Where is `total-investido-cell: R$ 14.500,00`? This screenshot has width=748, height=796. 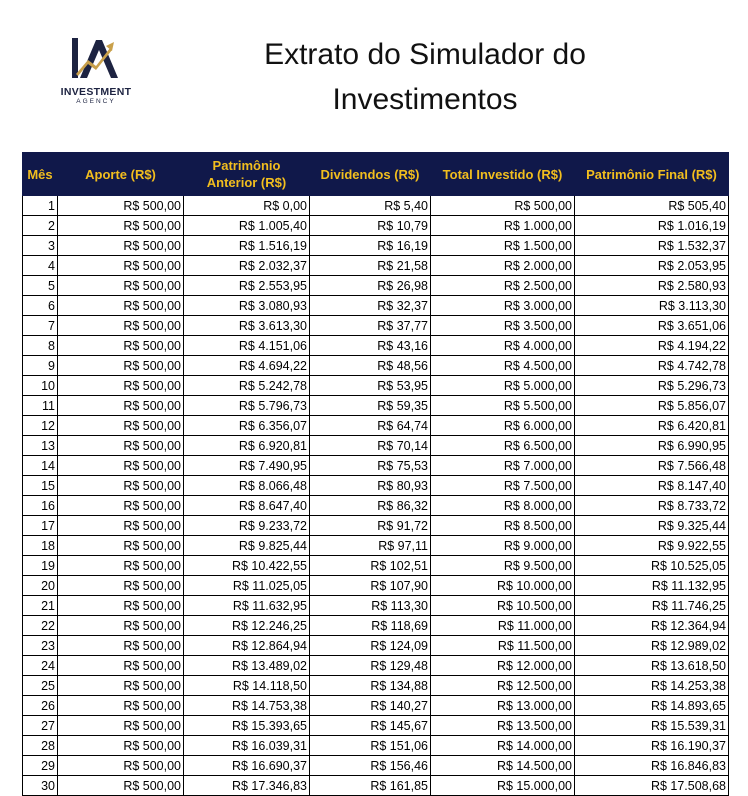 total-investido-cell: R$ 14.500,00 is located at coordinates (502, 765).